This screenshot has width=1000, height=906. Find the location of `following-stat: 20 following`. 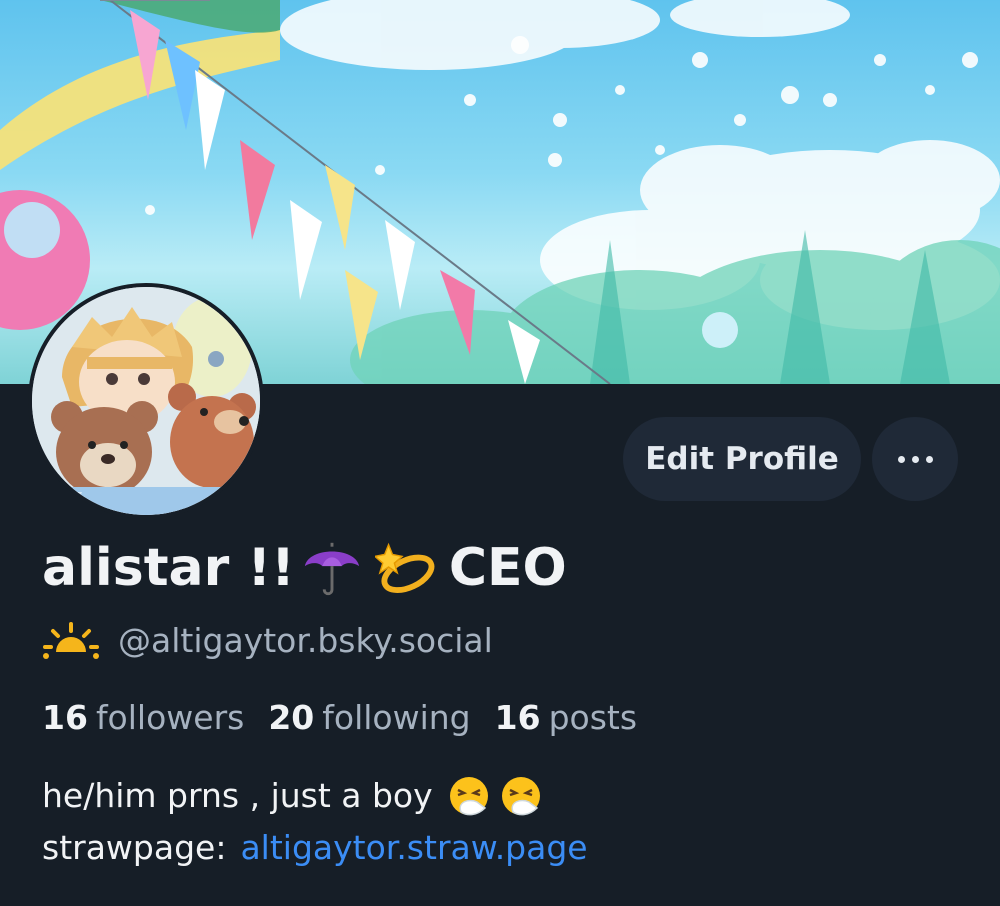

following-stat: 20 following is located at coordinates (369, 717).